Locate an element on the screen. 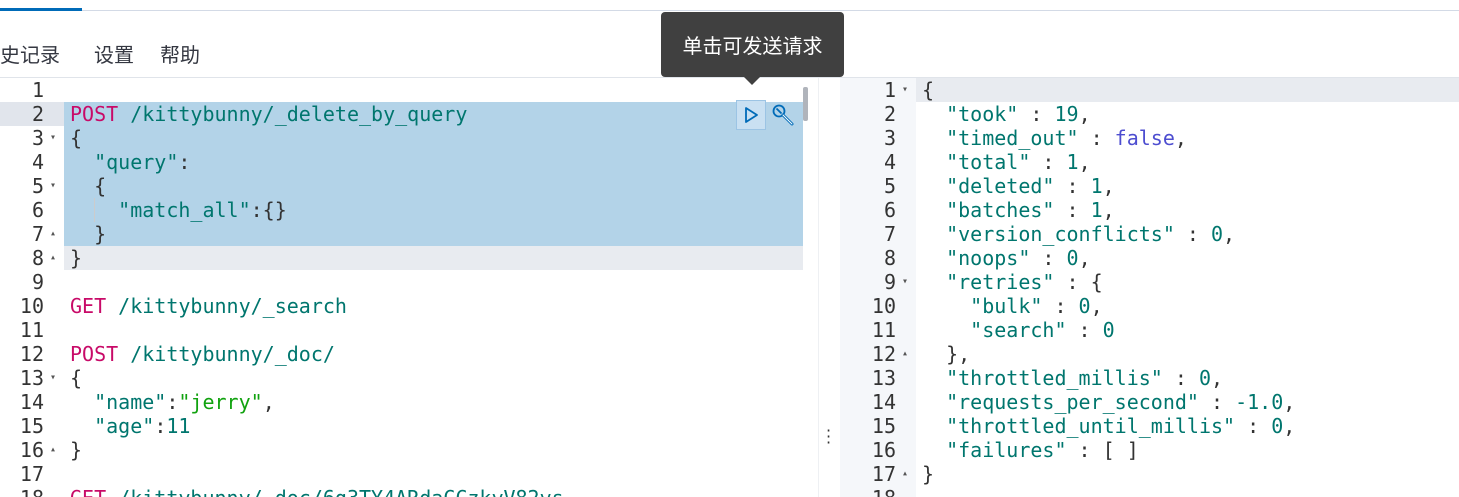  code-token: "query" is located at coordinates (136, 162).